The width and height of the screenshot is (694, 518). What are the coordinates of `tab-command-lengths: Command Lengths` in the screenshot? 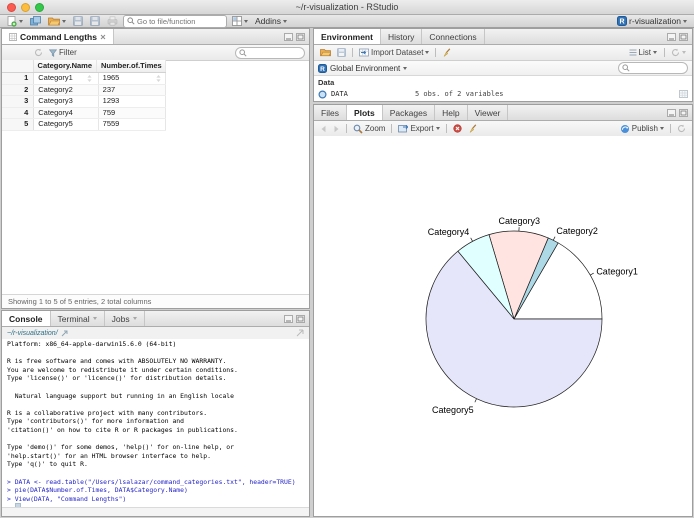 It's located at (58, 36).